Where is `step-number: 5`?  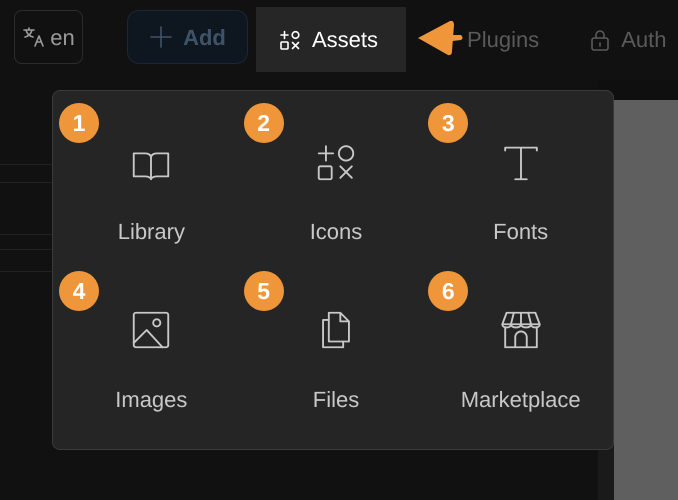
step-number: 5 is located at coordinates (264, 291).